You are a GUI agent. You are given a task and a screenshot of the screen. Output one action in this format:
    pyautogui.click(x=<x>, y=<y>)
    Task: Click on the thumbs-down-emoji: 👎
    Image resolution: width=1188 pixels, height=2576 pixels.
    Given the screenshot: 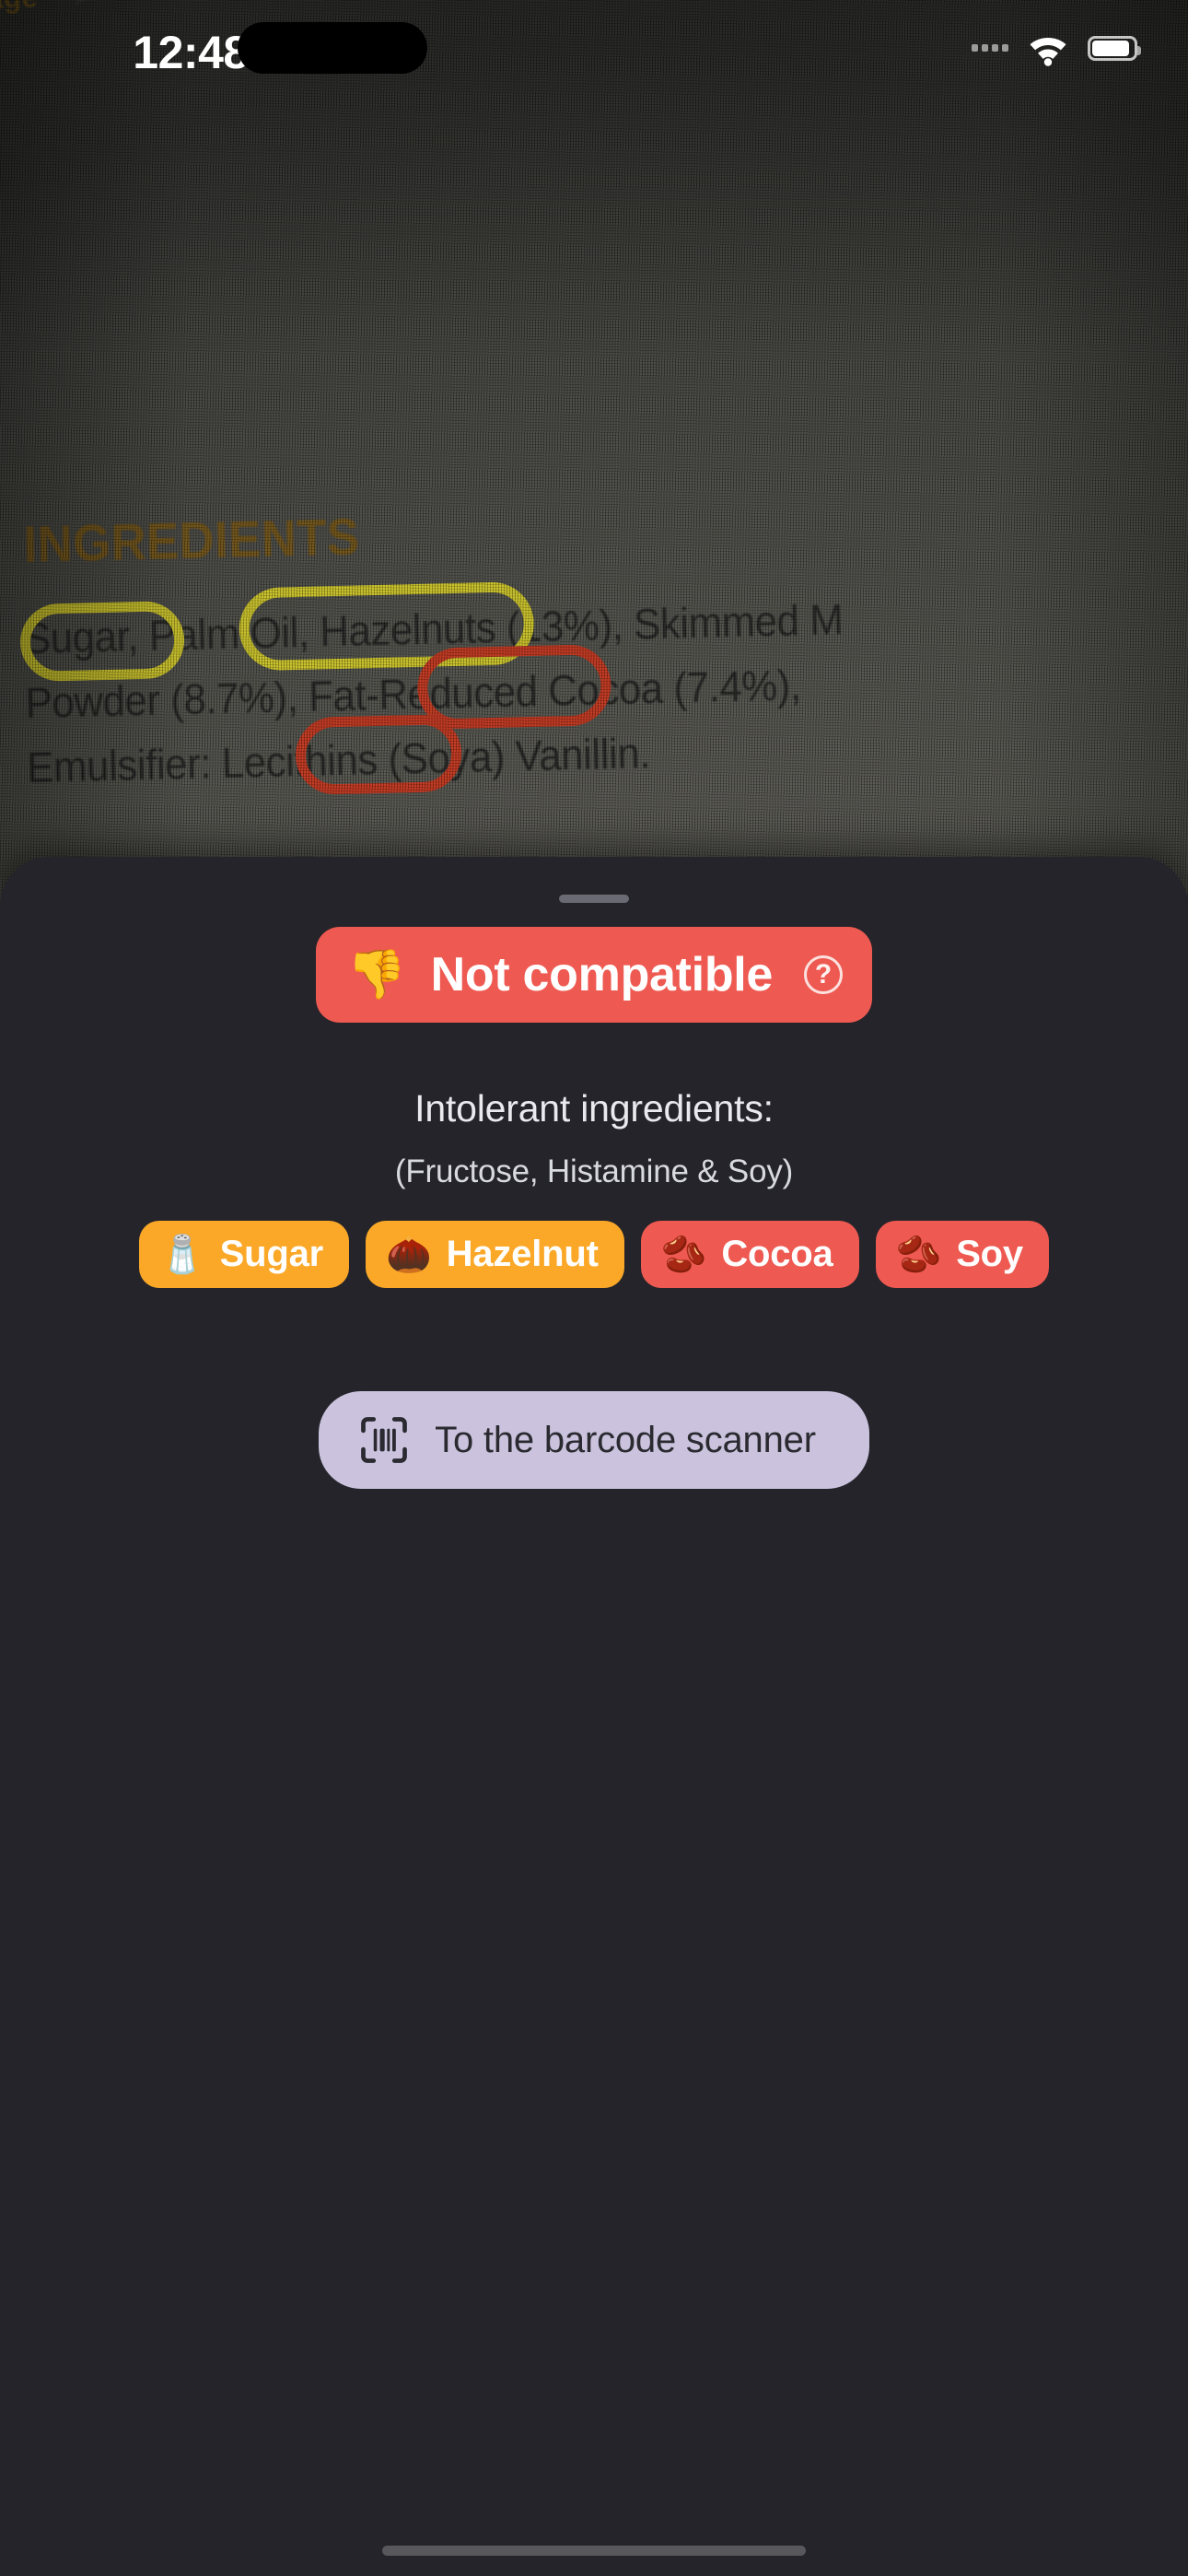 What is the action you would take?
    pyautogui.click(x=376, y=975)
    